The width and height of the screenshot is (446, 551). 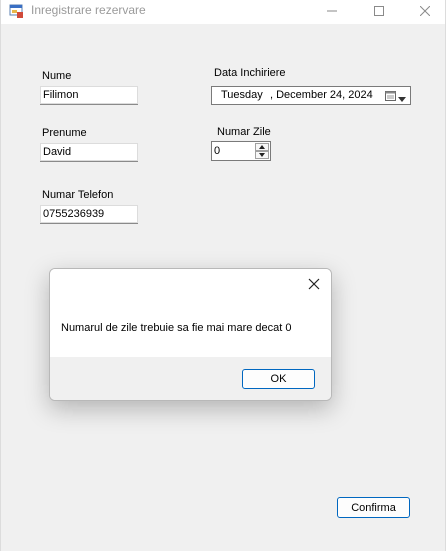 What do you see at coordinates (244, 132) in the screenshot?
I see `numar-zile-label: Numar Zile` at bounding box center [244, 132].